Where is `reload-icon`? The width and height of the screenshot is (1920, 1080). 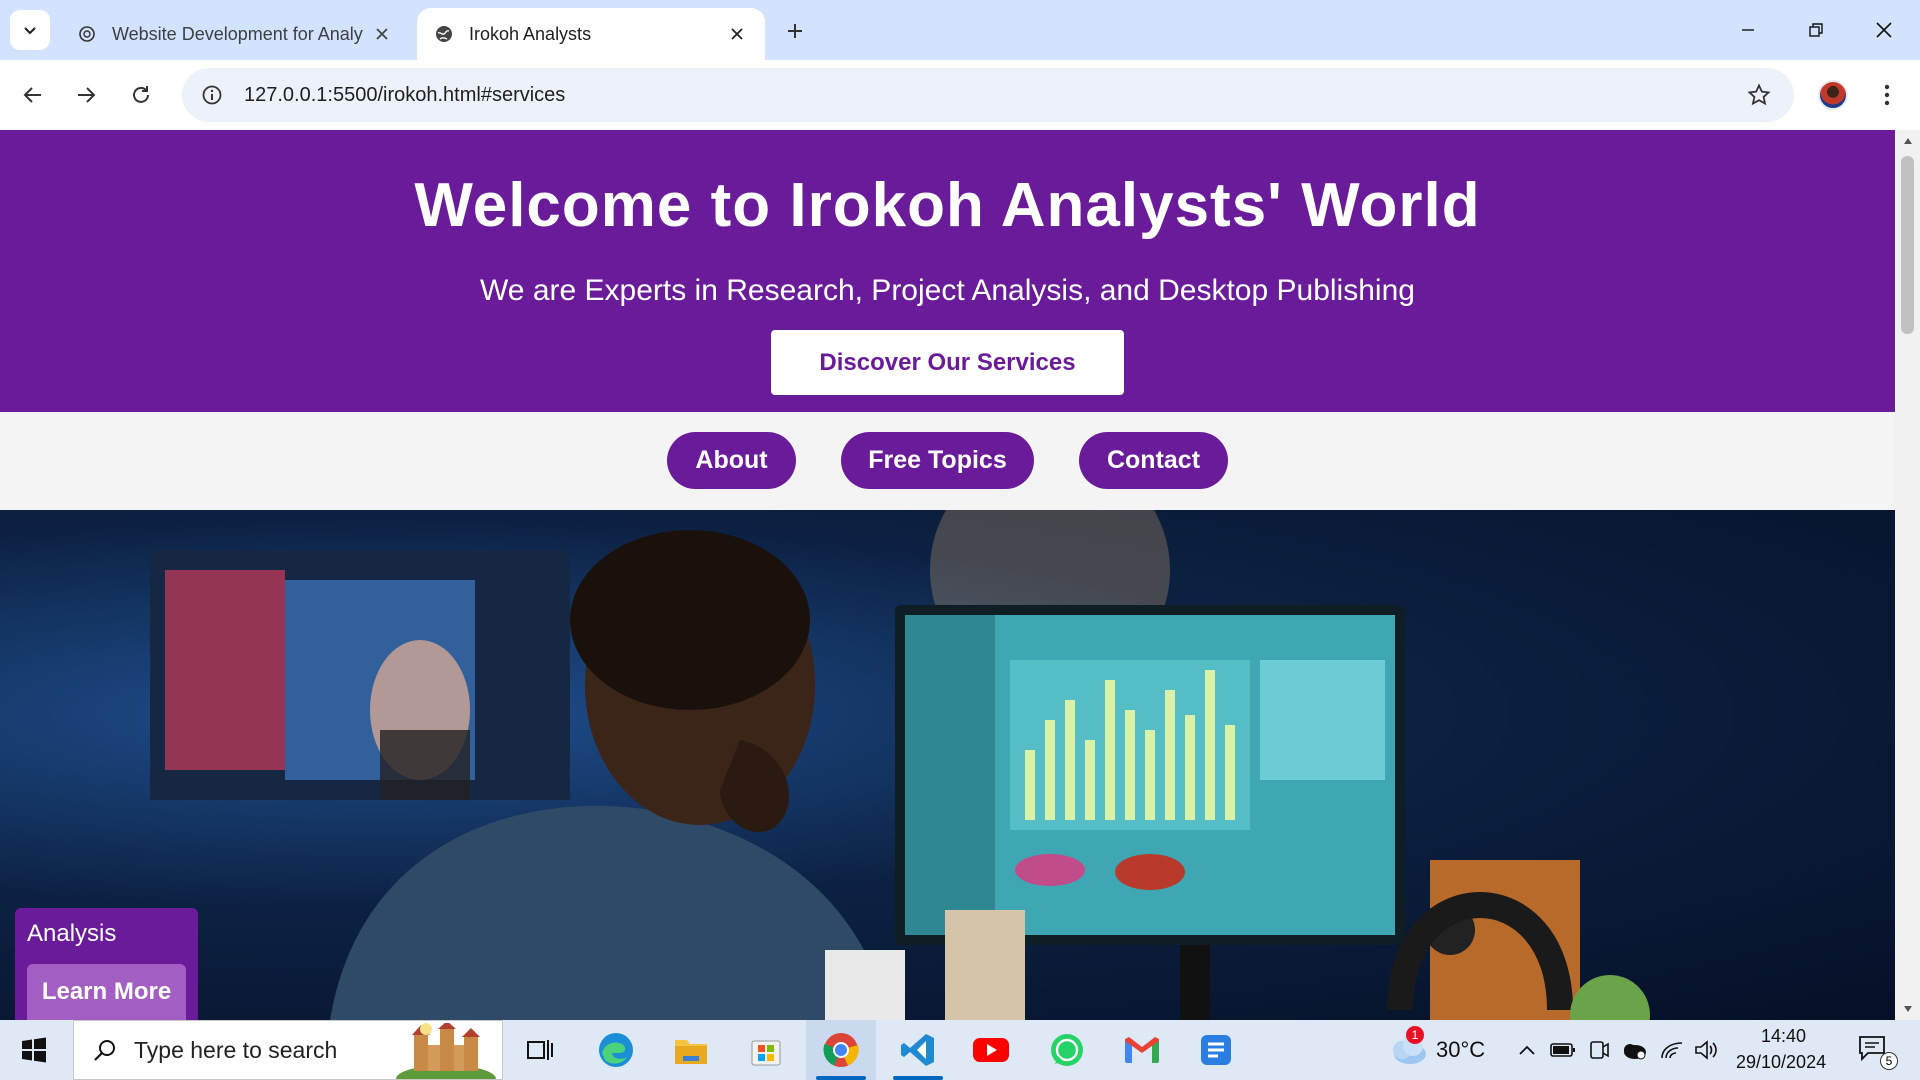 reload-icon is located at coordinates (141, 94).